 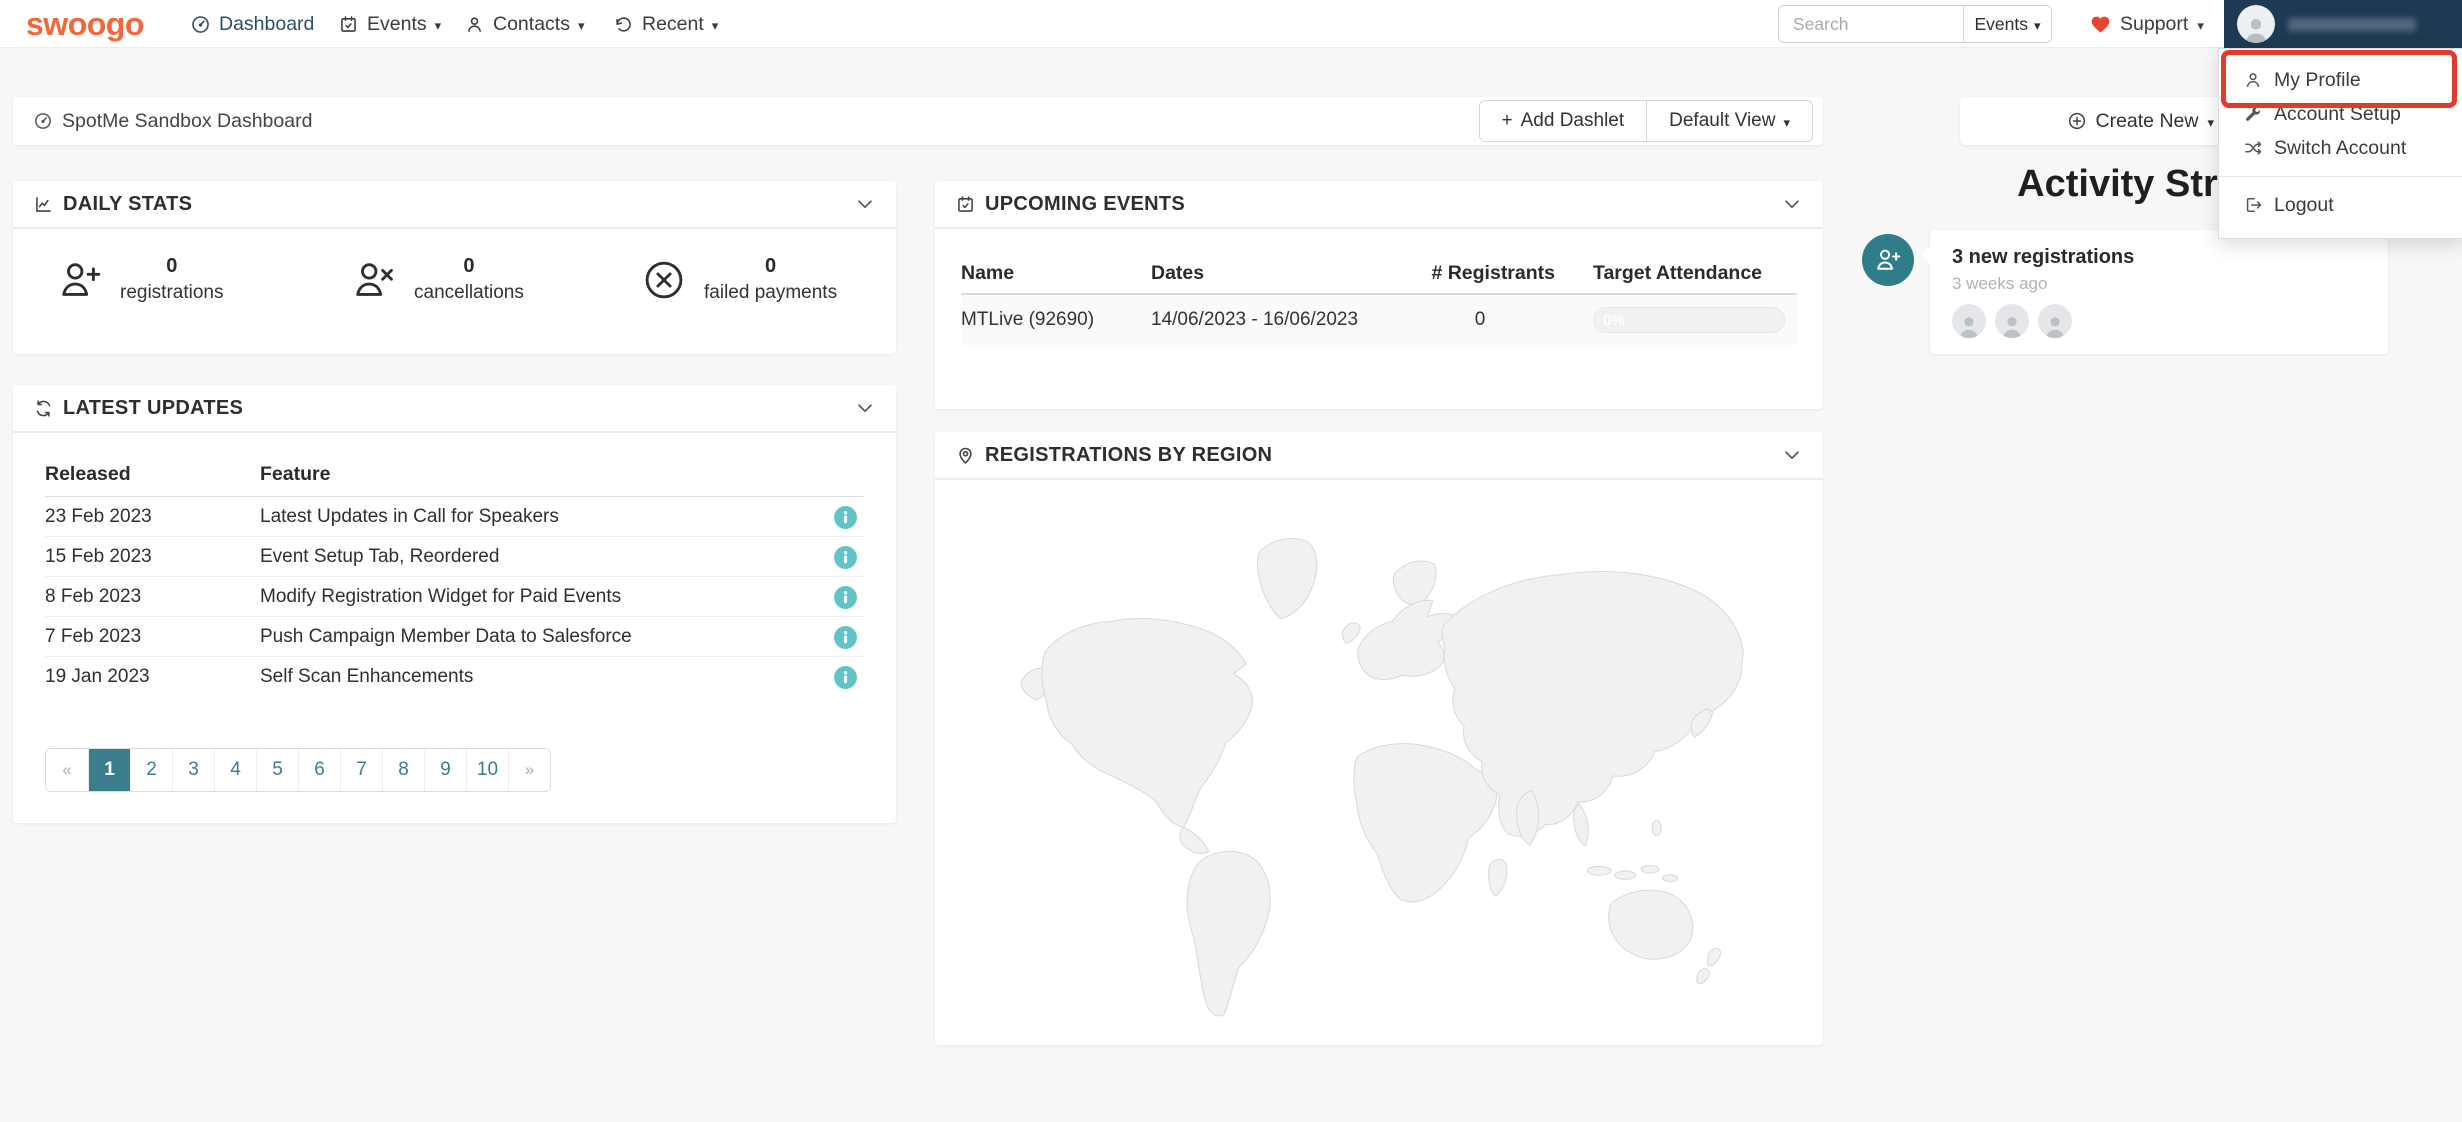 I want to click on pagination-page-10: 10, so click(x=487, y=770).